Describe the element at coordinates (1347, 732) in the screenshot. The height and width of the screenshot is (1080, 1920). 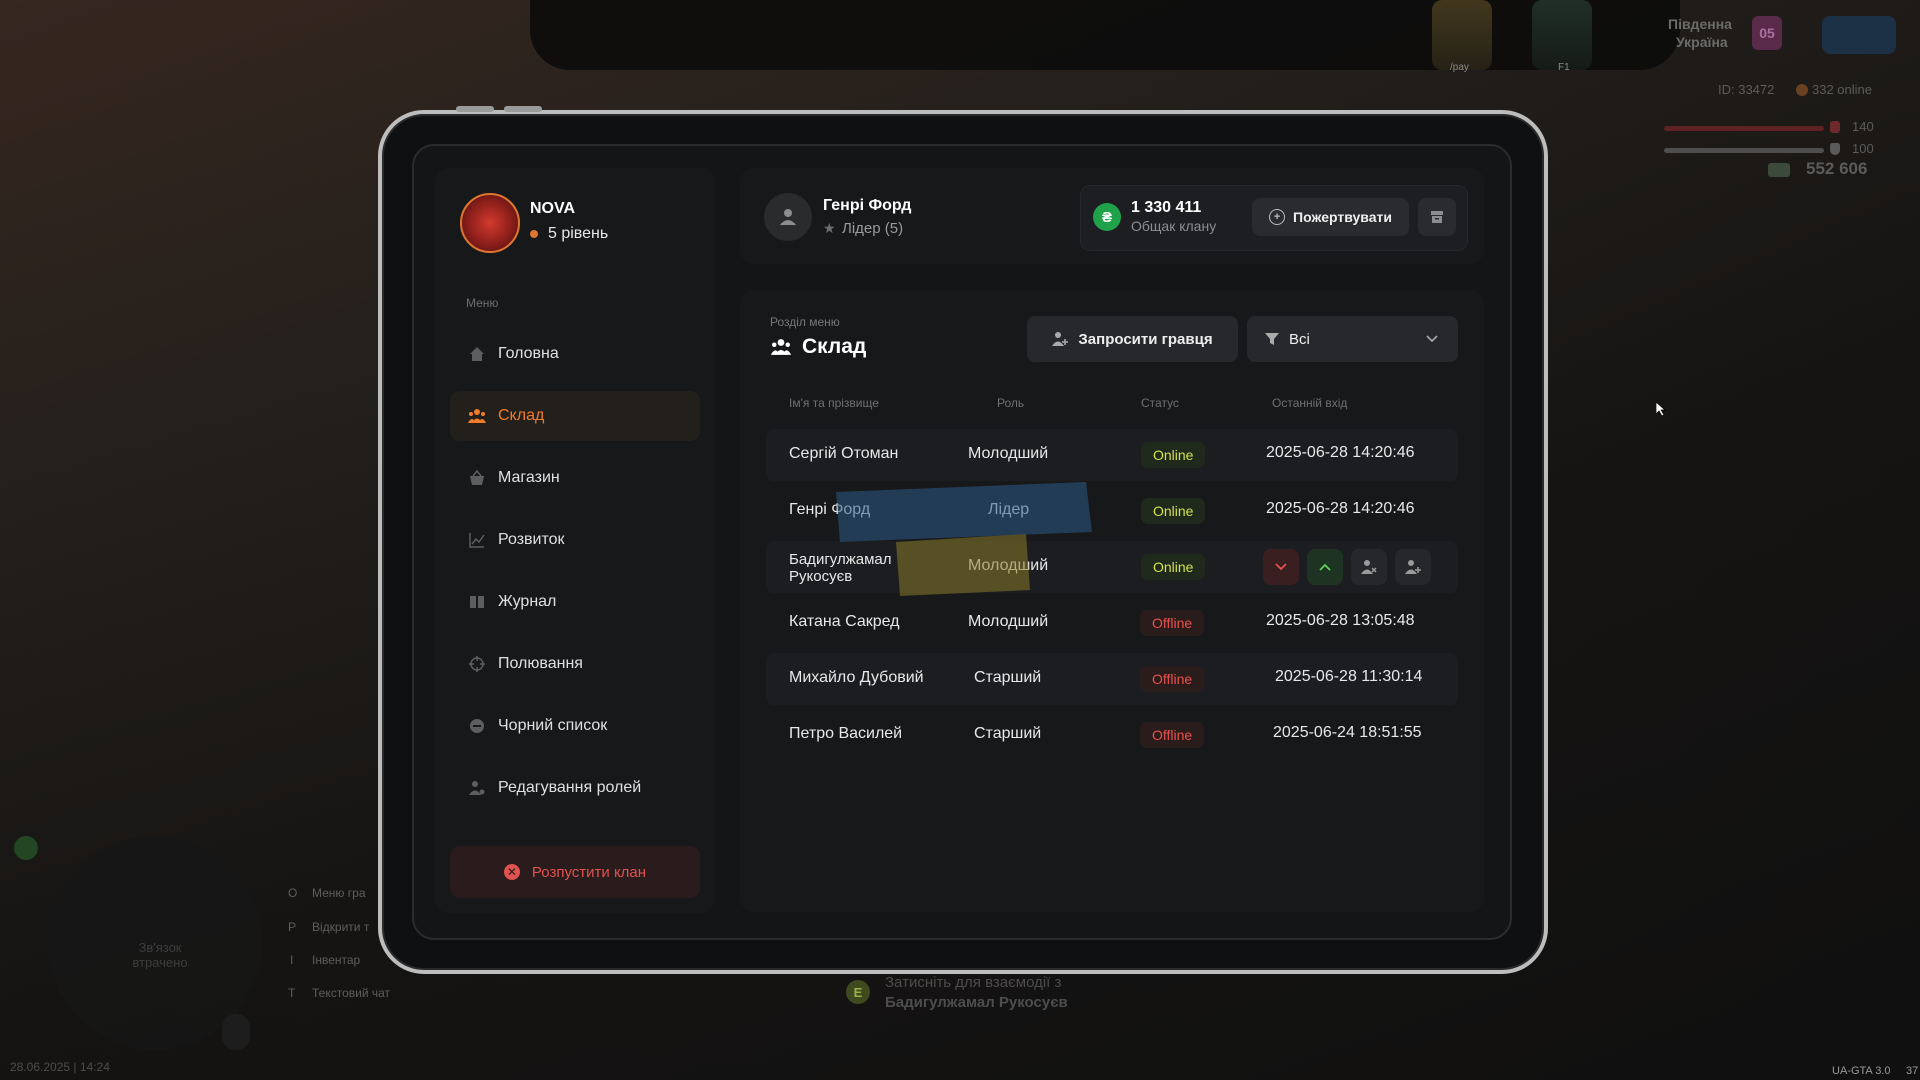
I see `last-login: 2025-06-24 18:51:55` at that location.